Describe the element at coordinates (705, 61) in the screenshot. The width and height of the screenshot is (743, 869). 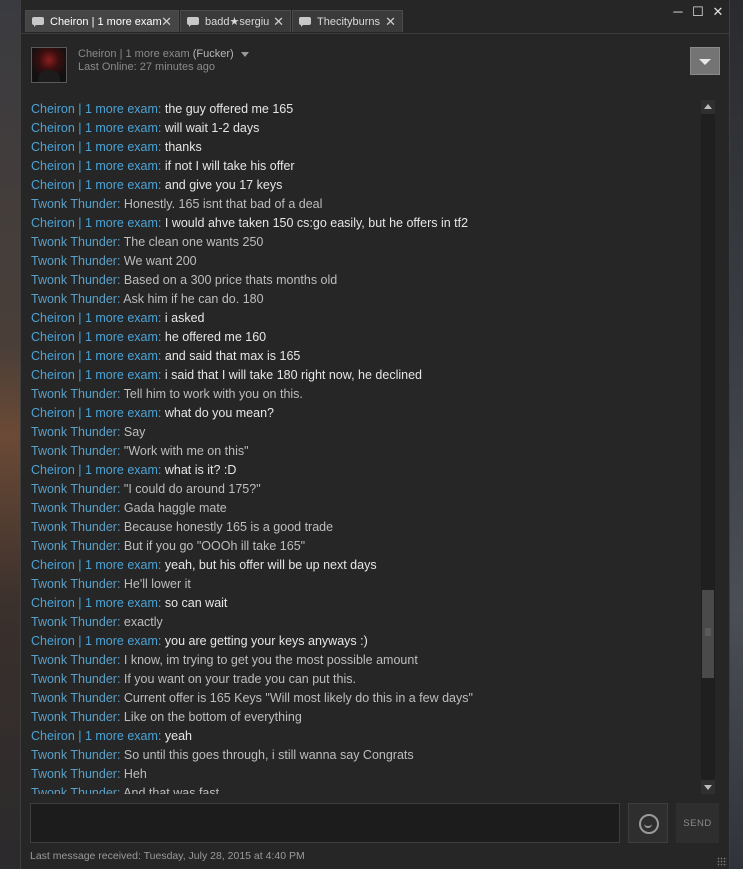
I see `chat-menu-button` at that location.